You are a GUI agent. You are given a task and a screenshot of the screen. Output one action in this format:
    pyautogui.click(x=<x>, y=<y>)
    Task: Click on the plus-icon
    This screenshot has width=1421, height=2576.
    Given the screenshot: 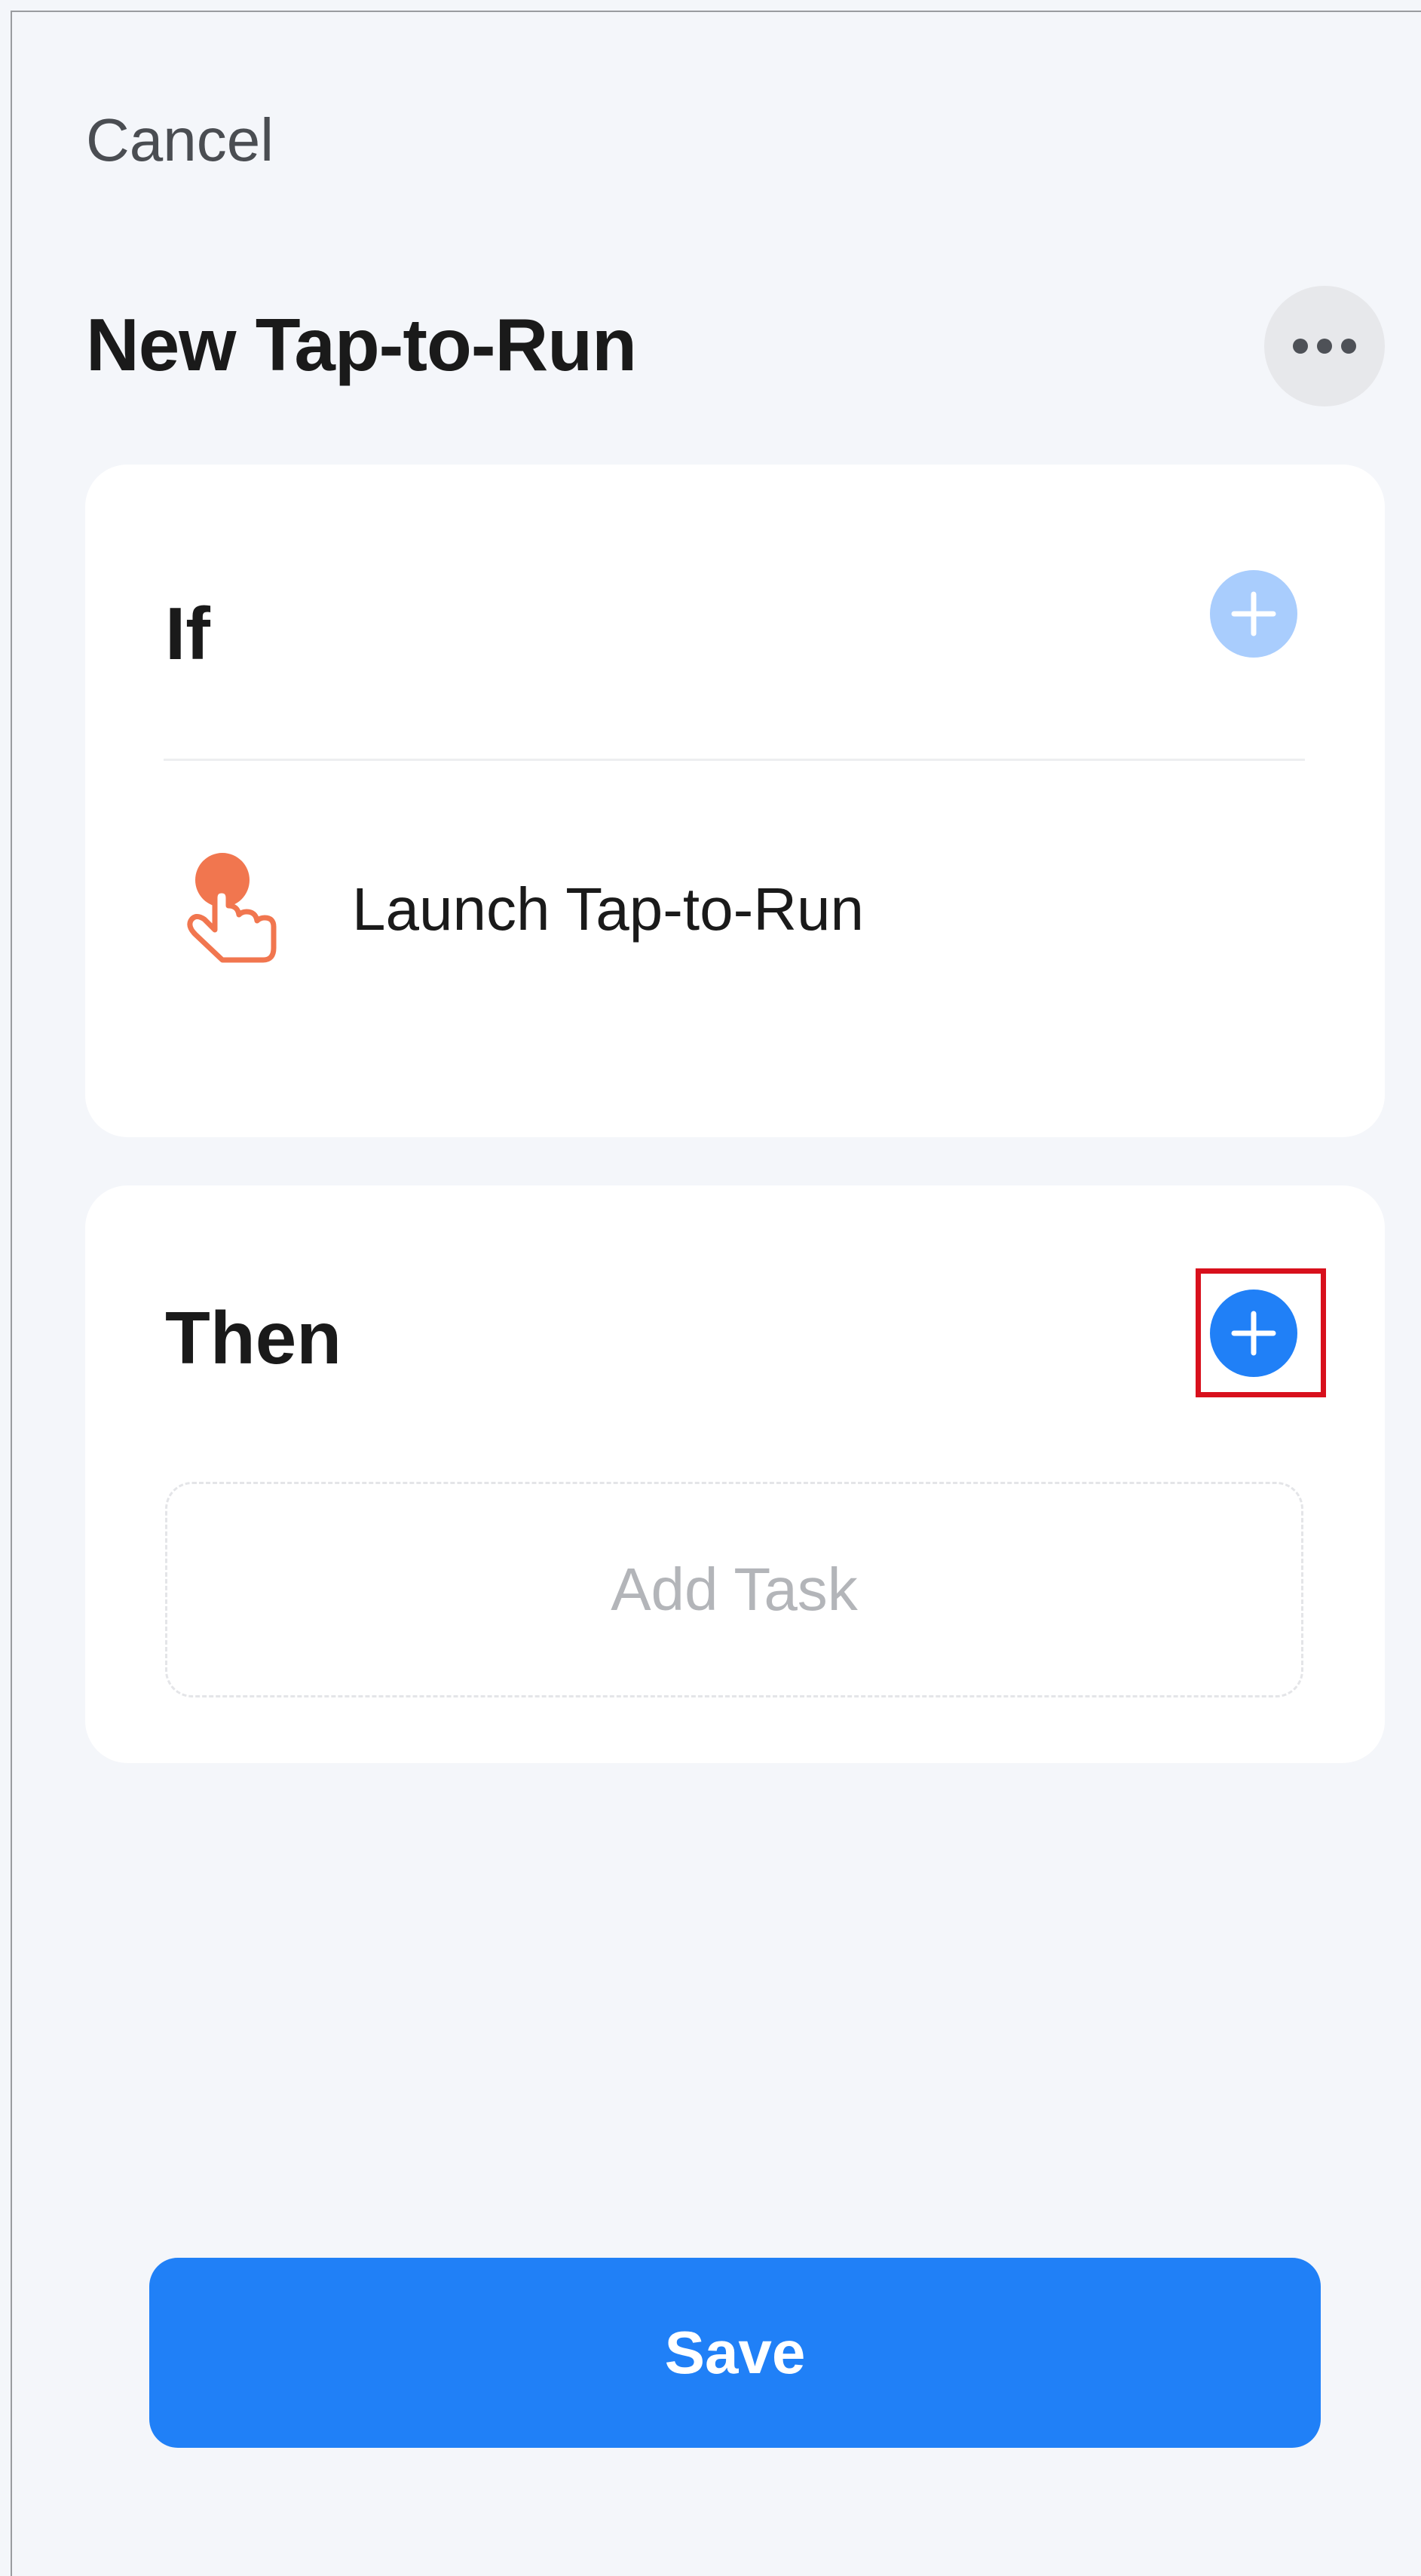 What is the action you would take?
    pyautogui.click(x=1253, y=613)
    